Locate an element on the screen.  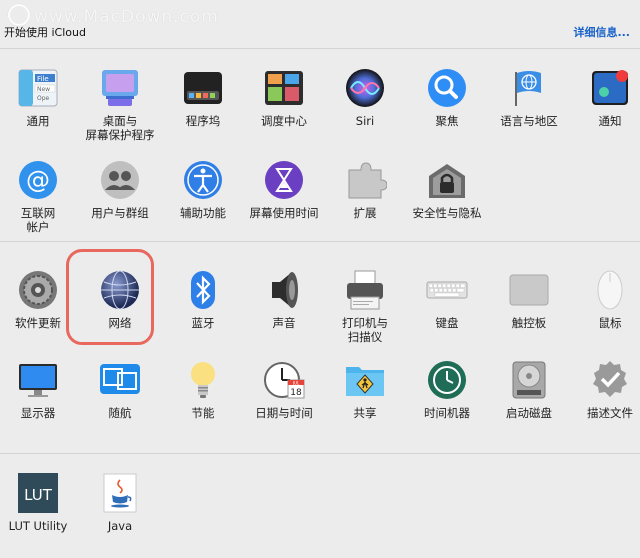
pref-pane-printers: 打印机与 扫描仪 is located at coordinates (365, 306).